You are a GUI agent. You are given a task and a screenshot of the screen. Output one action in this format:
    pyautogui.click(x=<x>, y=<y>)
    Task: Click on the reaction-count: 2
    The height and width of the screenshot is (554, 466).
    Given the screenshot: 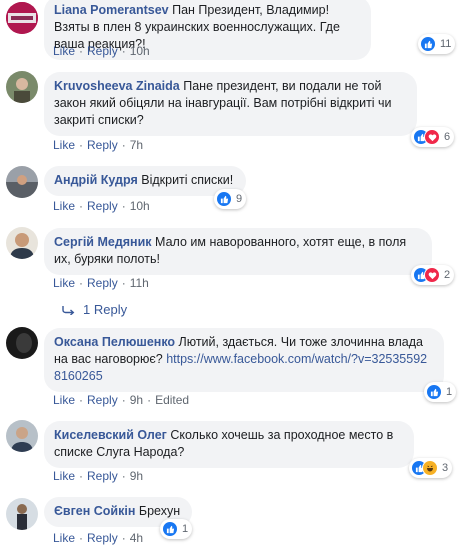 What is the action you would take?
    pyautogui.click(x=447, y=275)
    